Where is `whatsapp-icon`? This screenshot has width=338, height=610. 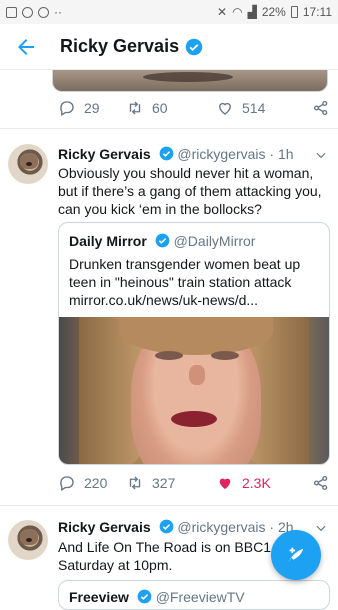 whatsapp-icon is located at coordinates (27, 12).